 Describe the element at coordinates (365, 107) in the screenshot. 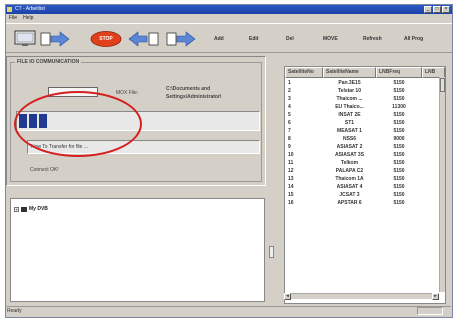

I see `table-row: 4 EU Thaico... 11300` at that location.